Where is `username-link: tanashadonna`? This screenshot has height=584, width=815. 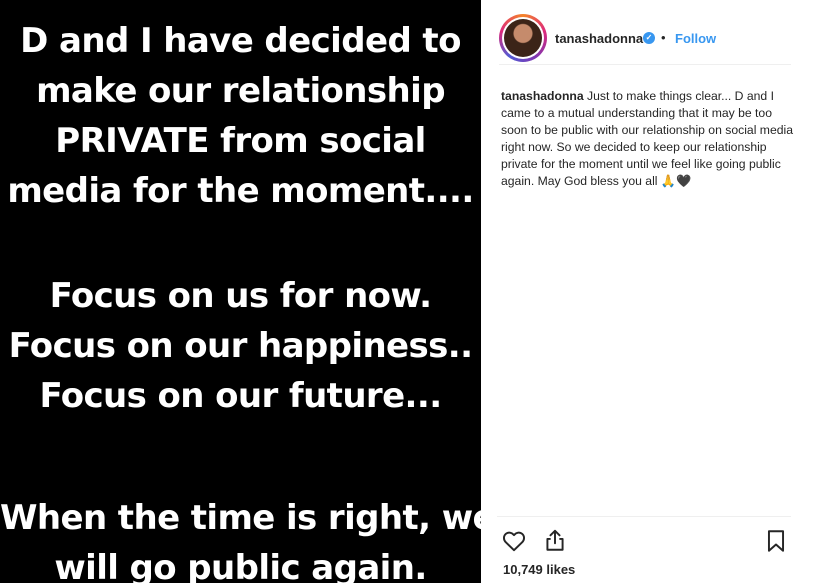 username-link: tanashadonna is located at coordinates (599, 38).